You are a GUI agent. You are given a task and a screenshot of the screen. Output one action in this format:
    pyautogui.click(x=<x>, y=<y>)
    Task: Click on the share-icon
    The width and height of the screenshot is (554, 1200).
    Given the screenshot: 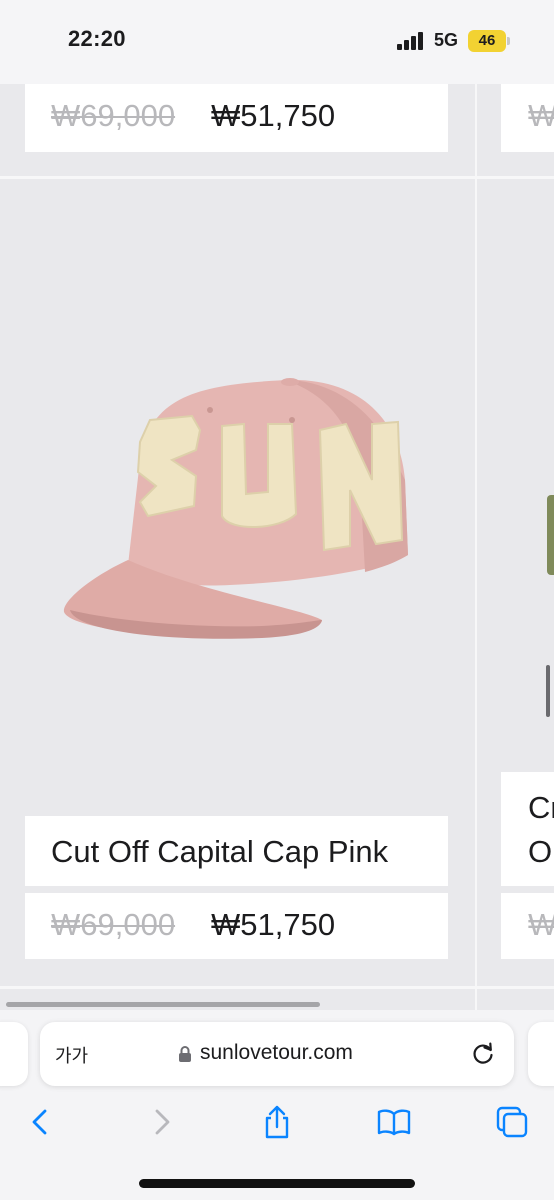 What is the action you would take?
    pyautogui.click(x=277, y=1122)
    